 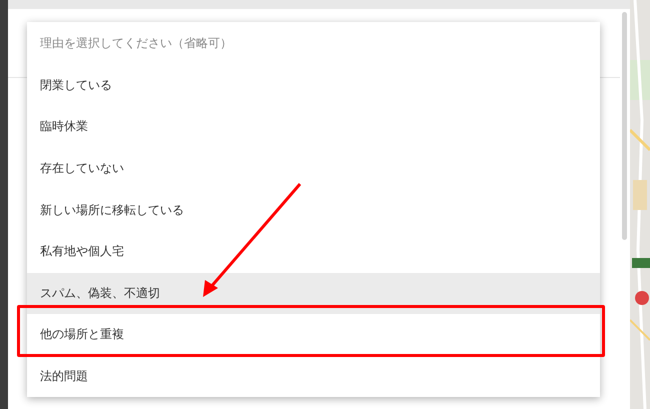 What do you see at coordinates (313, 293) in the screenshot?
I see `menu-item: スパム、偽装、不適切` at bounding box center [313, 293].